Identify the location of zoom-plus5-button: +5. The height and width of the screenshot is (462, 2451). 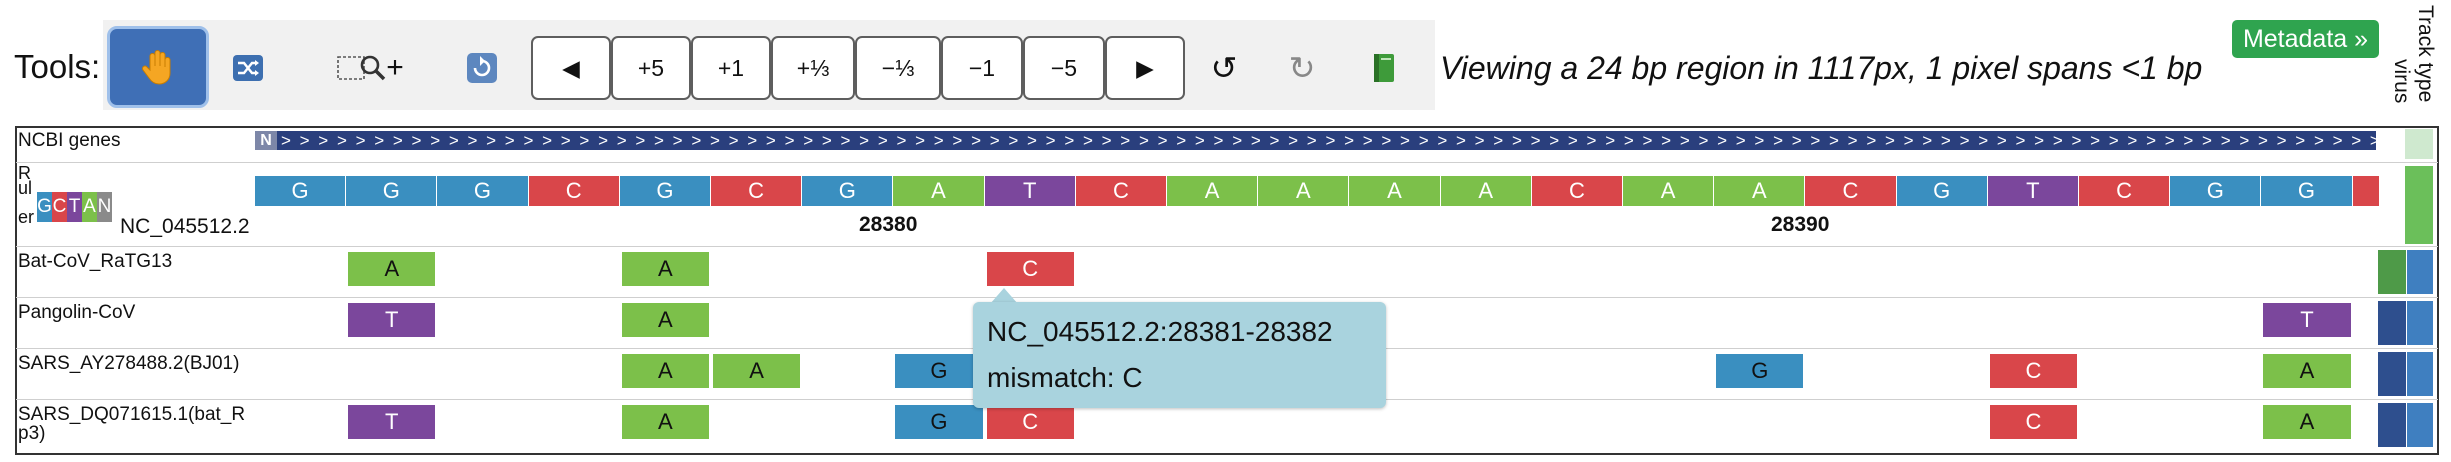
(651, 68).